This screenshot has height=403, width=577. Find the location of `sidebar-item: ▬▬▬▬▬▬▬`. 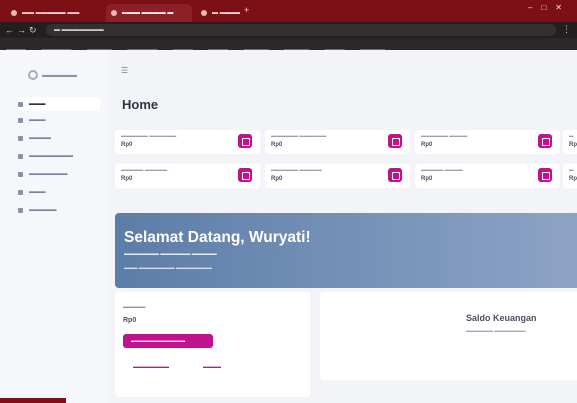

sidebar-item: ▬▬▬▬▬▬▬ is located at coordinates (59, 174).